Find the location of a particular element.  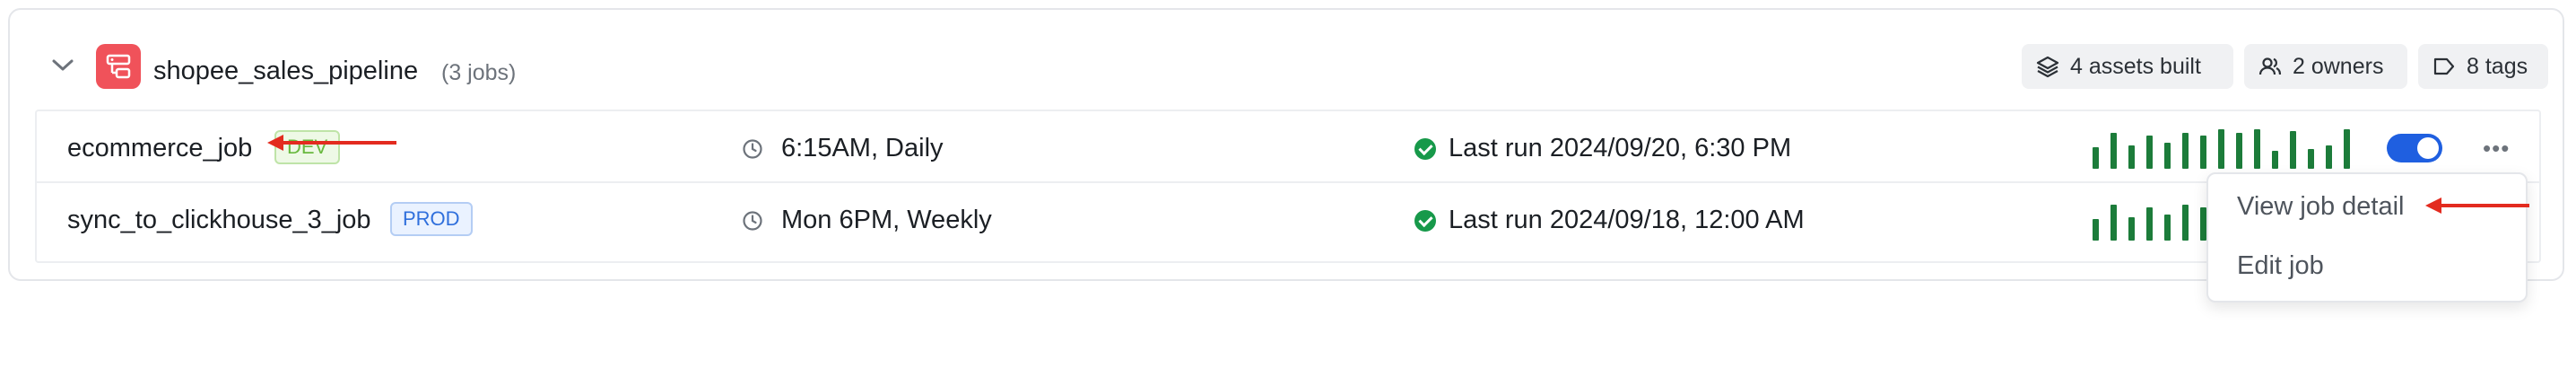

last-run-text: Last run 2024/09/20, 6:30 PM is located at coordinates (1620, 148).